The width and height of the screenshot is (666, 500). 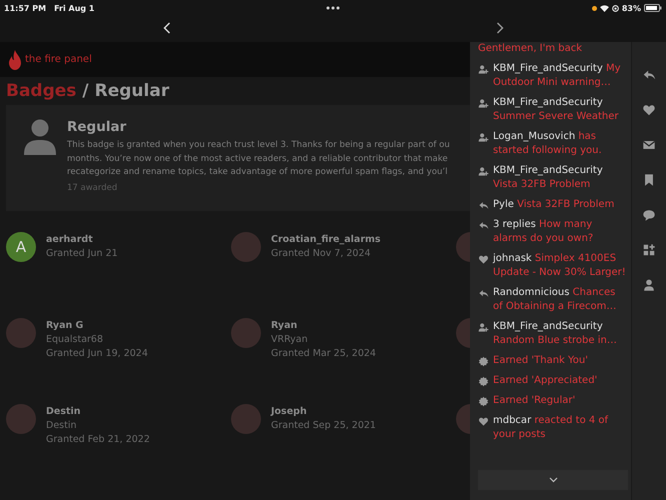 What do you see at coordinates (545, 381) in the screenshot?
I see `notification-item: Earned 'Appreciated'` at bounding box center [545, 381].